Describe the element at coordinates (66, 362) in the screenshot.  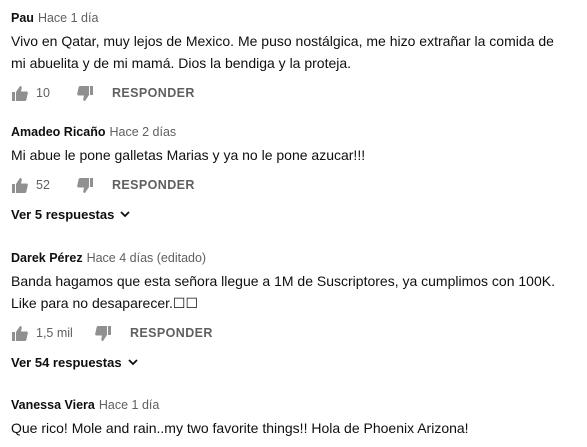
I see `view-replies-label: Ver 54 respuestas` at that location.